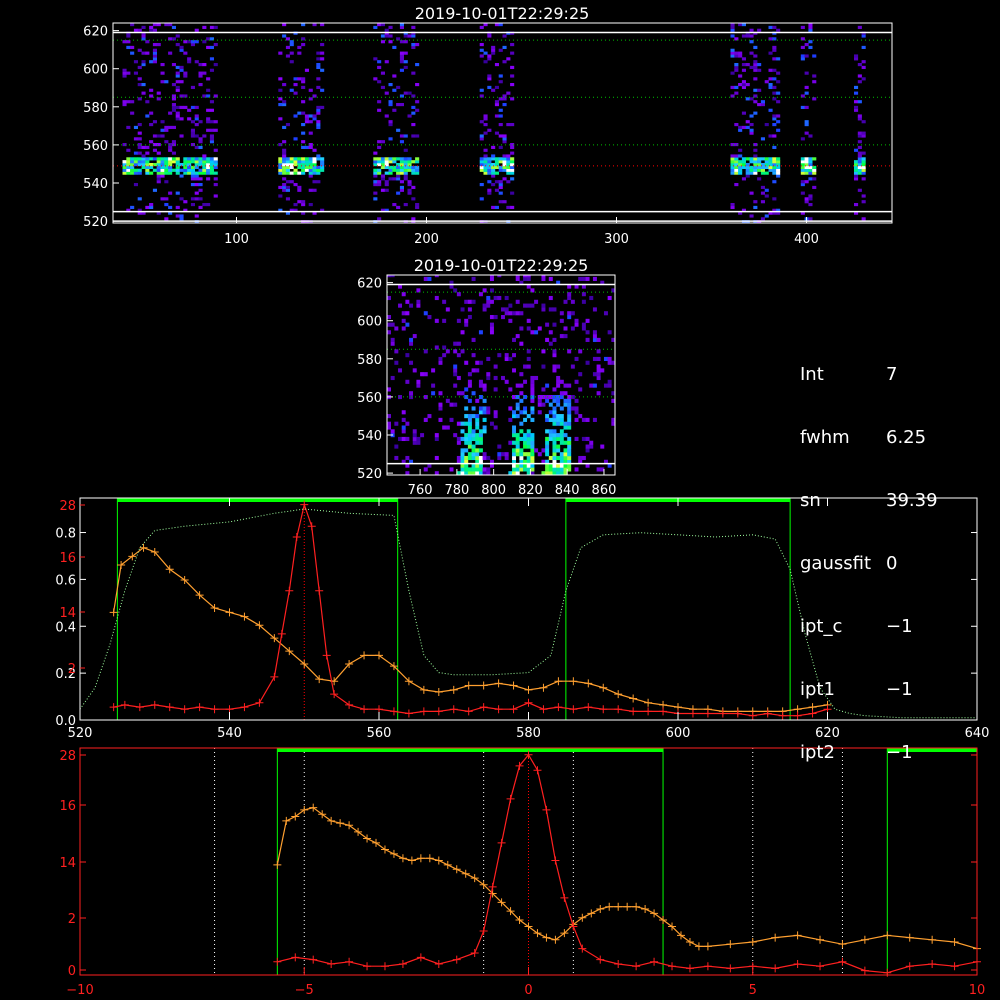  What do you see at coordinates (501, 375) in the screenshot?
I see `middle-spectrogram` at bounding box center [501, 375].